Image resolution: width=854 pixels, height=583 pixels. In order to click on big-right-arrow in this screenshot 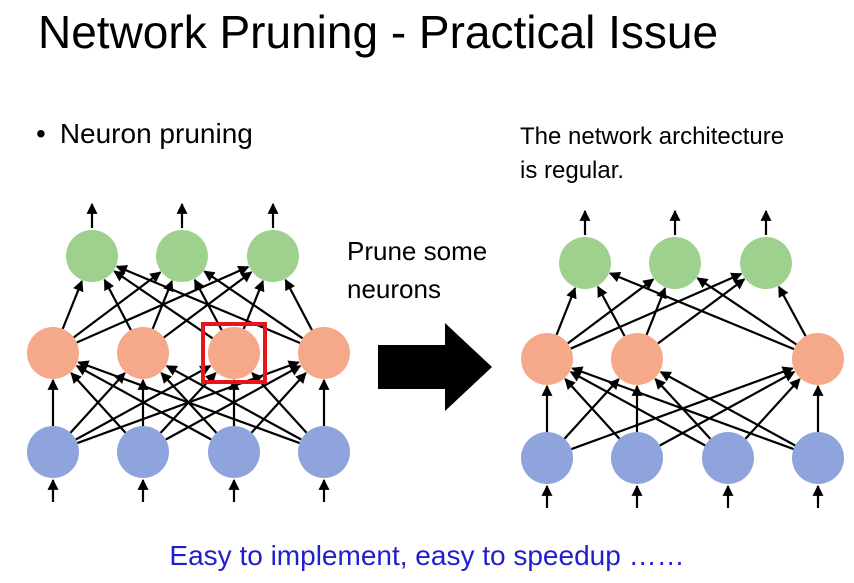, I will do `click(435, 367)`.